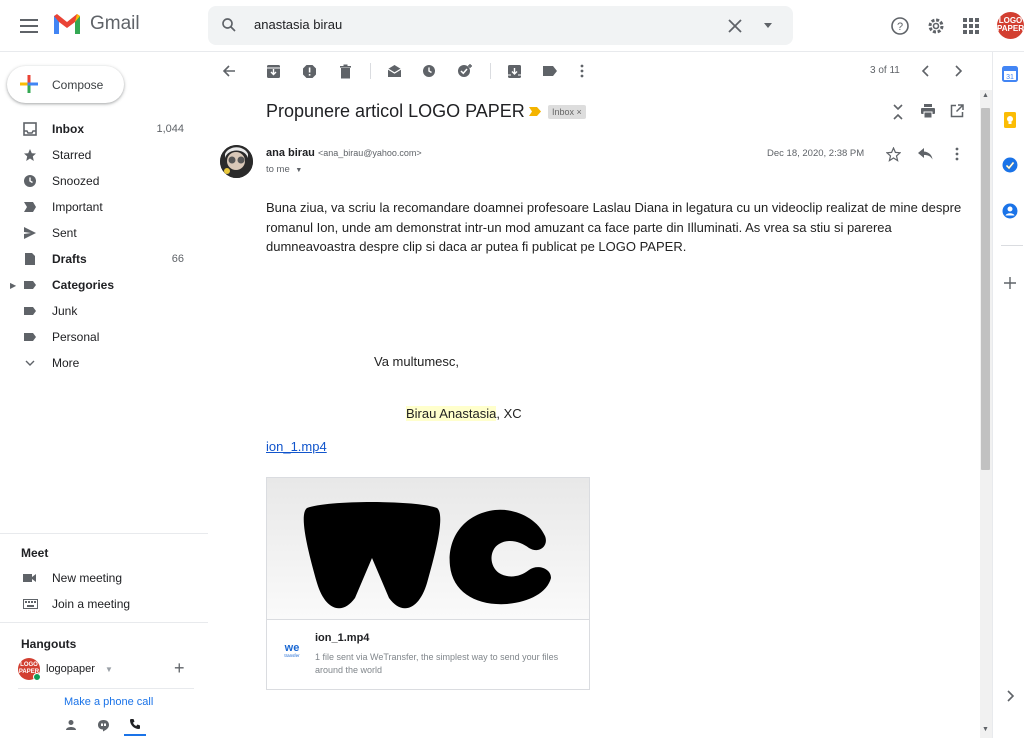 The width and height of the screenshot is (1024, 738). Describe the element at coordinates (1010, 120) in the screenshot. I see `keep-icon` at that location.